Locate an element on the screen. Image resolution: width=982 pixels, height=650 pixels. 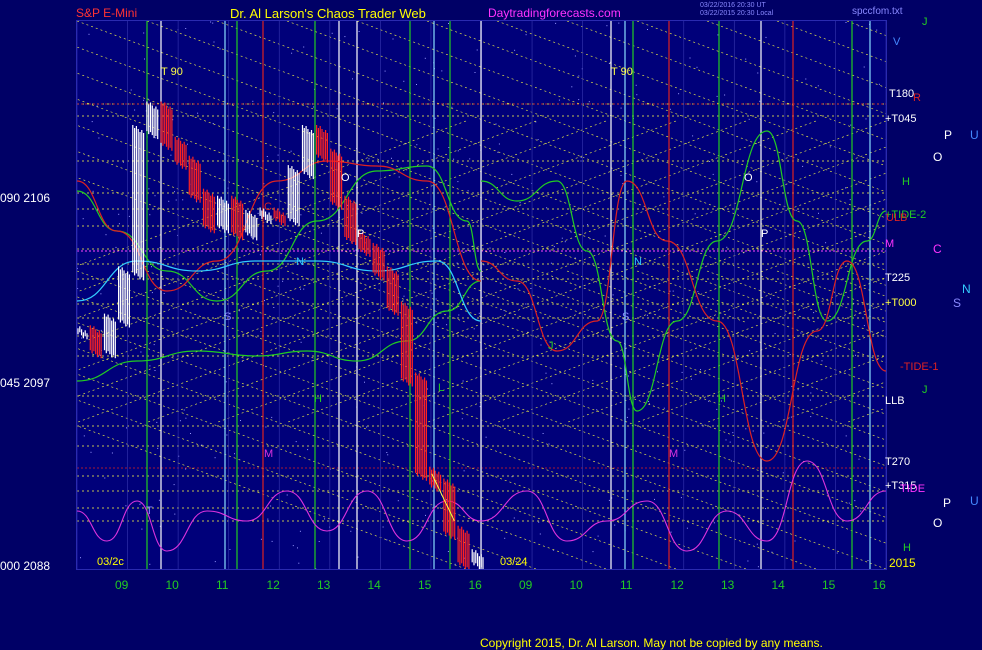
far-right-letter: P is located at coordinates (948, 135).